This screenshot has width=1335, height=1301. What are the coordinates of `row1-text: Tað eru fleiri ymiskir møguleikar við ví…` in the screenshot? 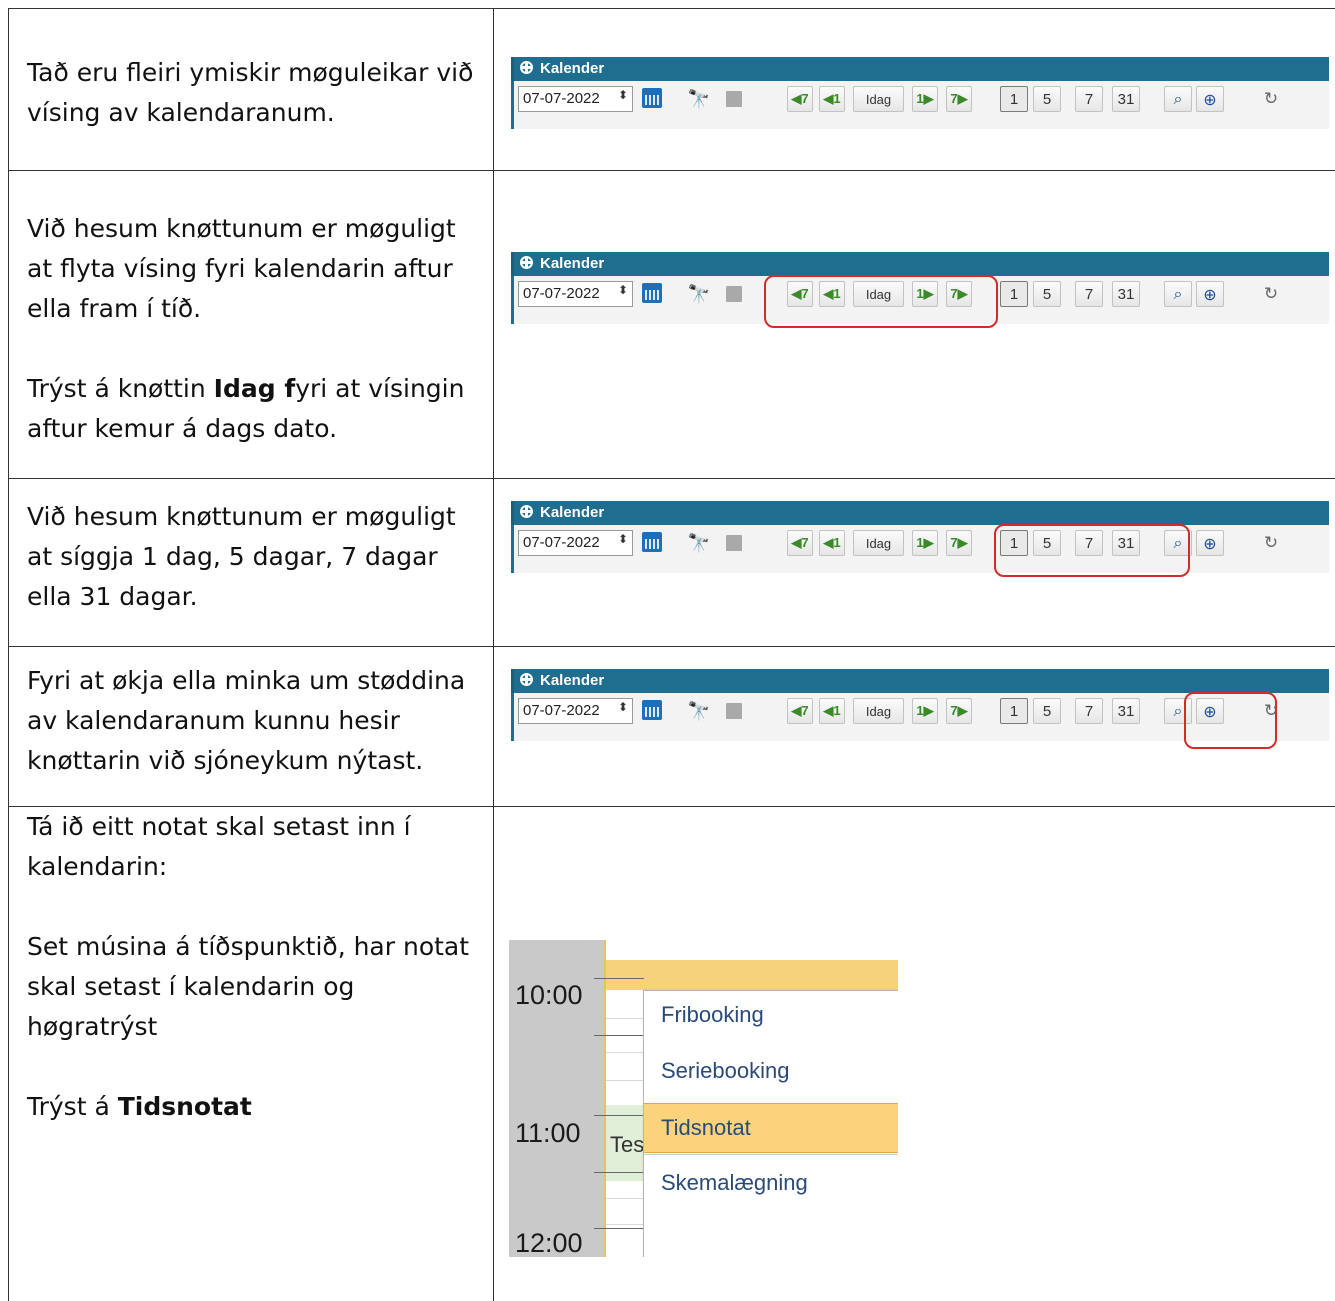 It's located at (253, 93).